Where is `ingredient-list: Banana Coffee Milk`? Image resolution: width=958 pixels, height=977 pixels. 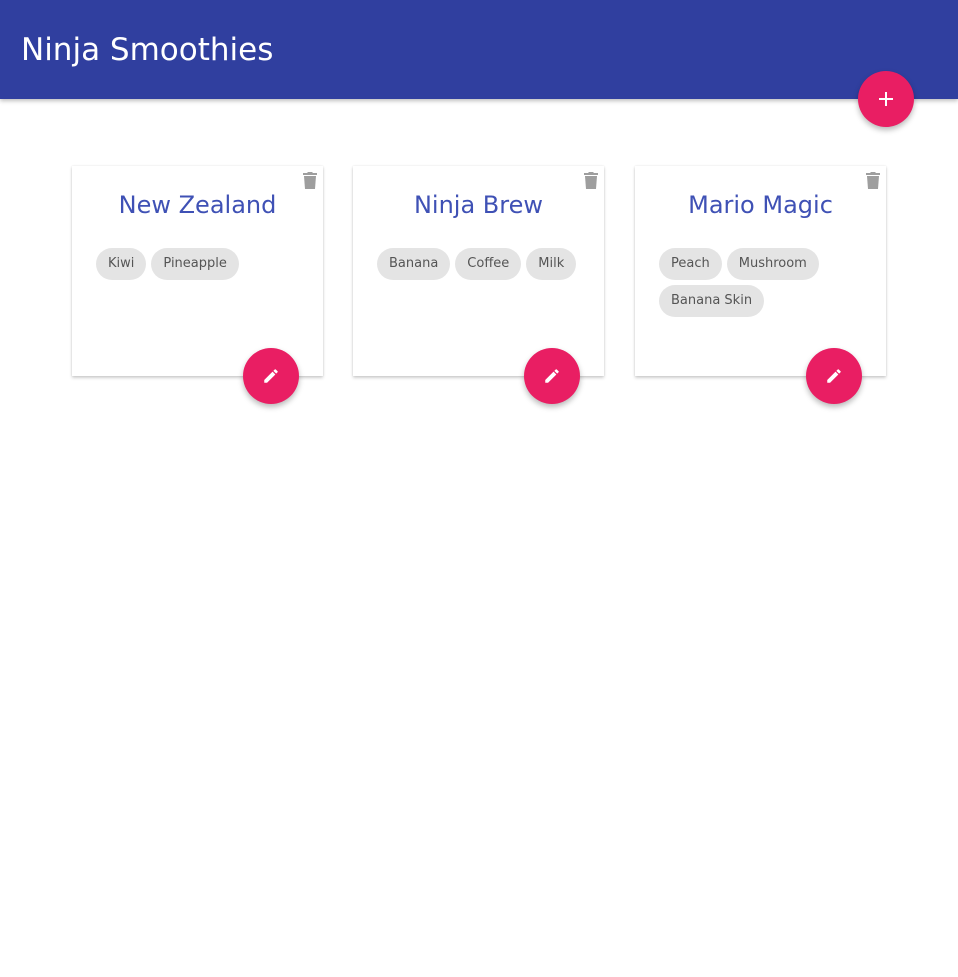
ingredient-list: Banana Coffee Milk is located at coordinates (482, 266).